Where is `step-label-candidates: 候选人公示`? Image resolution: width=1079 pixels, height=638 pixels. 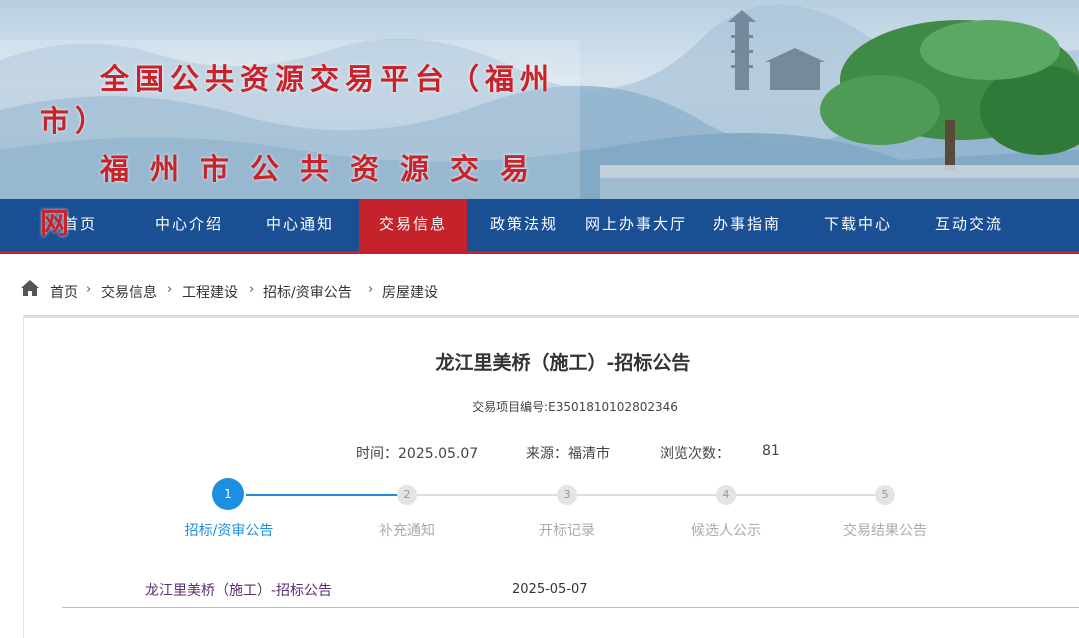 step-label-candidates: 候选人公示 is located at coordinates (726, 530).